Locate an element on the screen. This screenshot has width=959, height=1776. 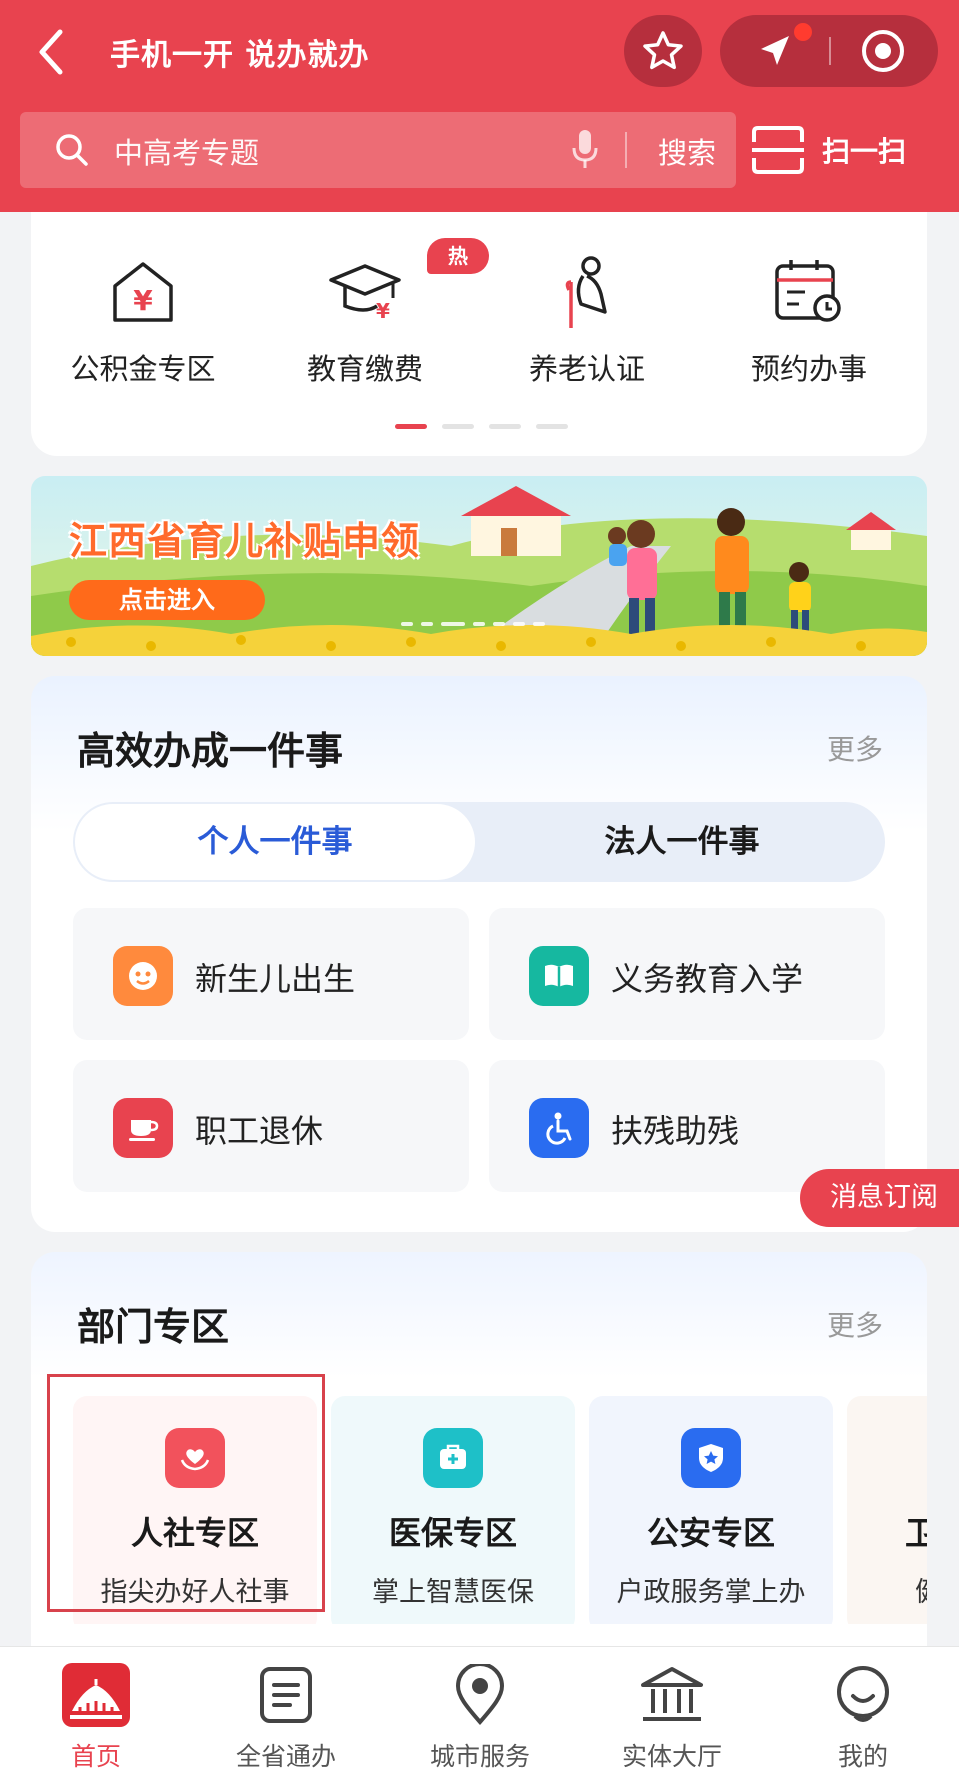
search-input: 中高考专题 is located at coordinates (186, 151).